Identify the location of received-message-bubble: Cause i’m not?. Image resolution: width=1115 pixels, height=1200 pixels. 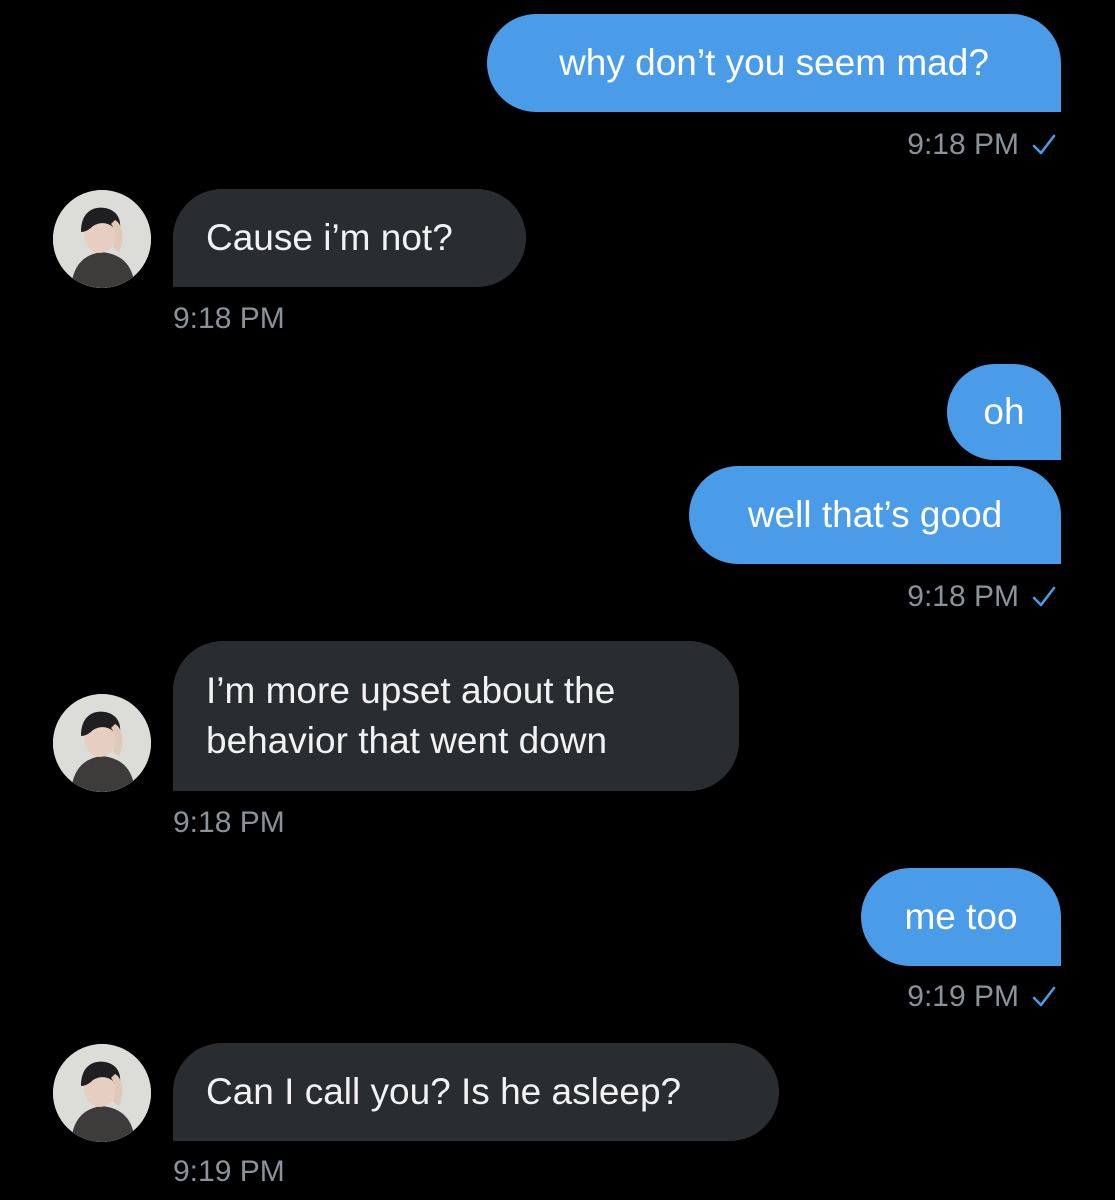
(349, 238).